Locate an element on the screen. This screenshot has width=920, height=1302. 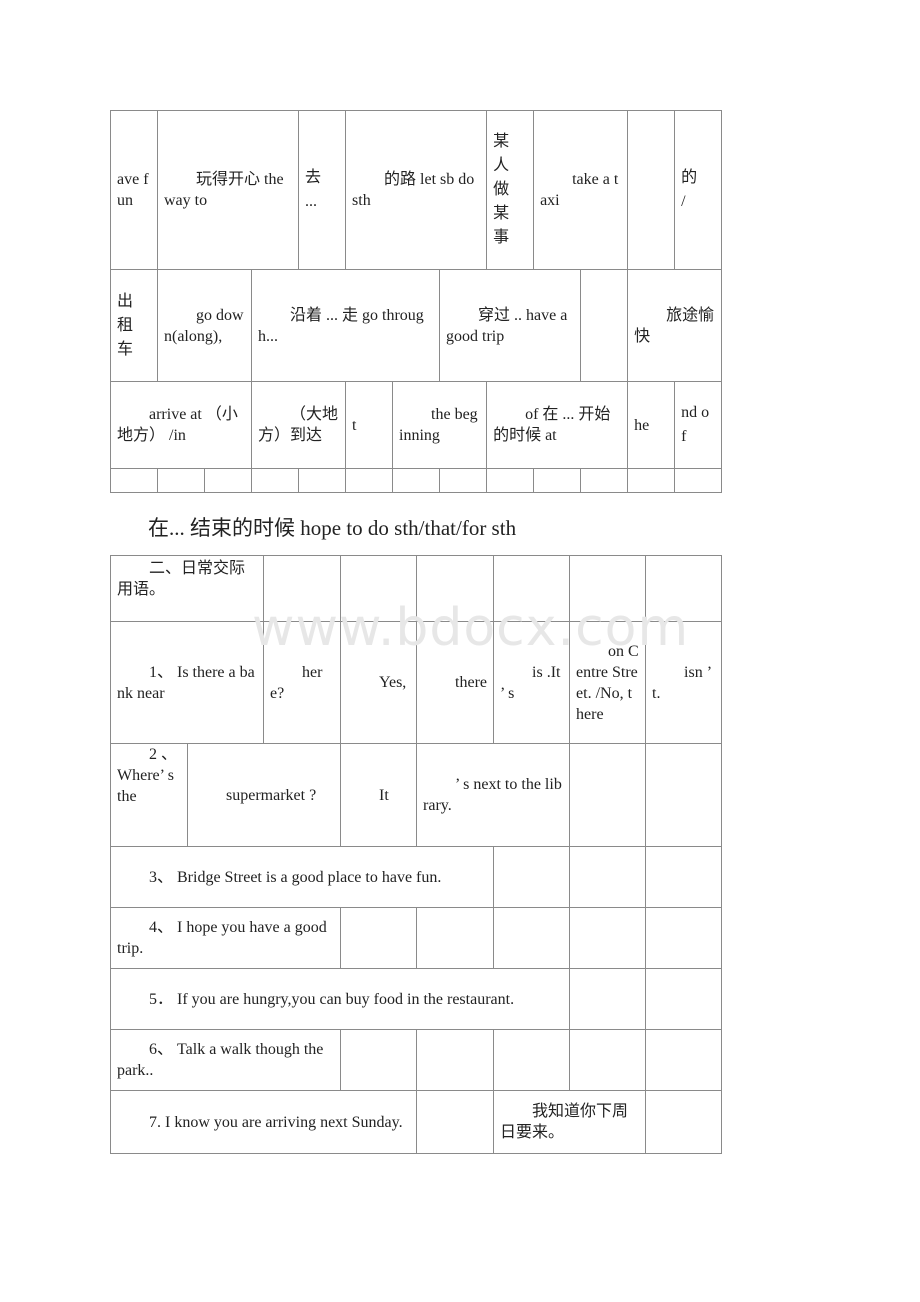
cell-text: go down(along), is located at coordinates (204, 325).